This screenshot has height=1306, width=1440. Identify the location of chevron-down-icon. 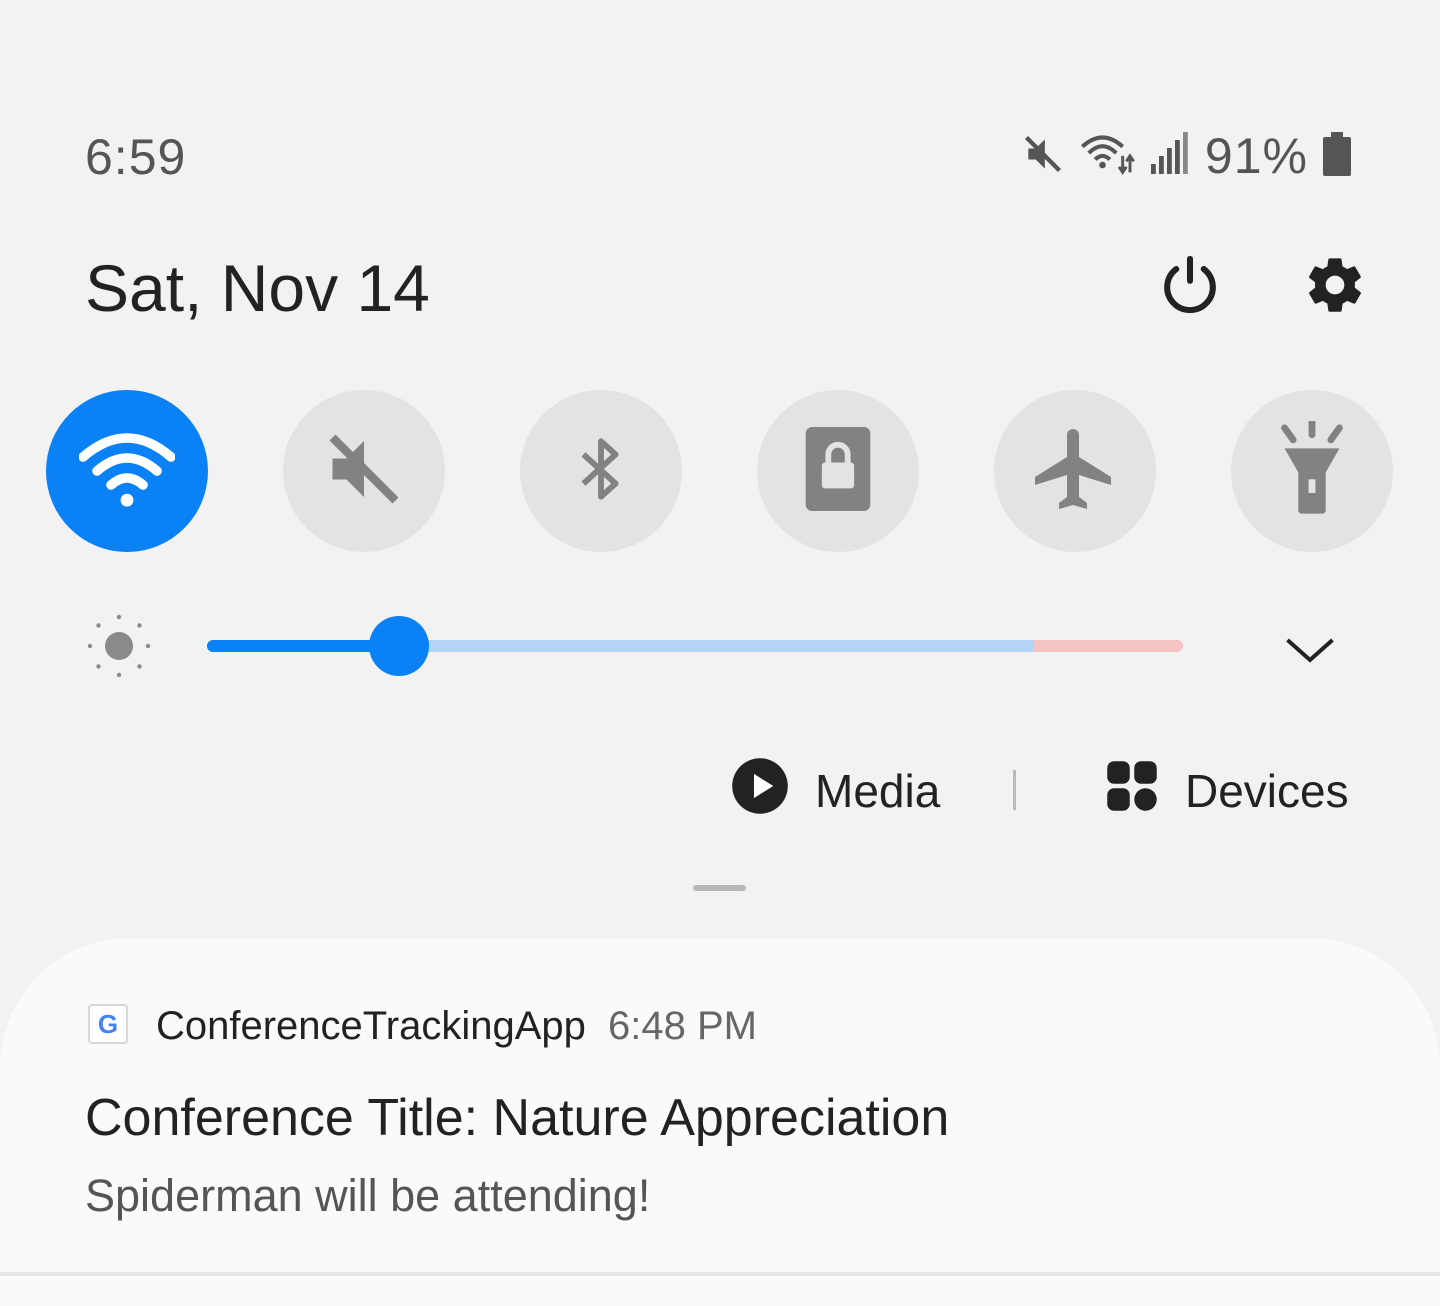
(1310, 661).